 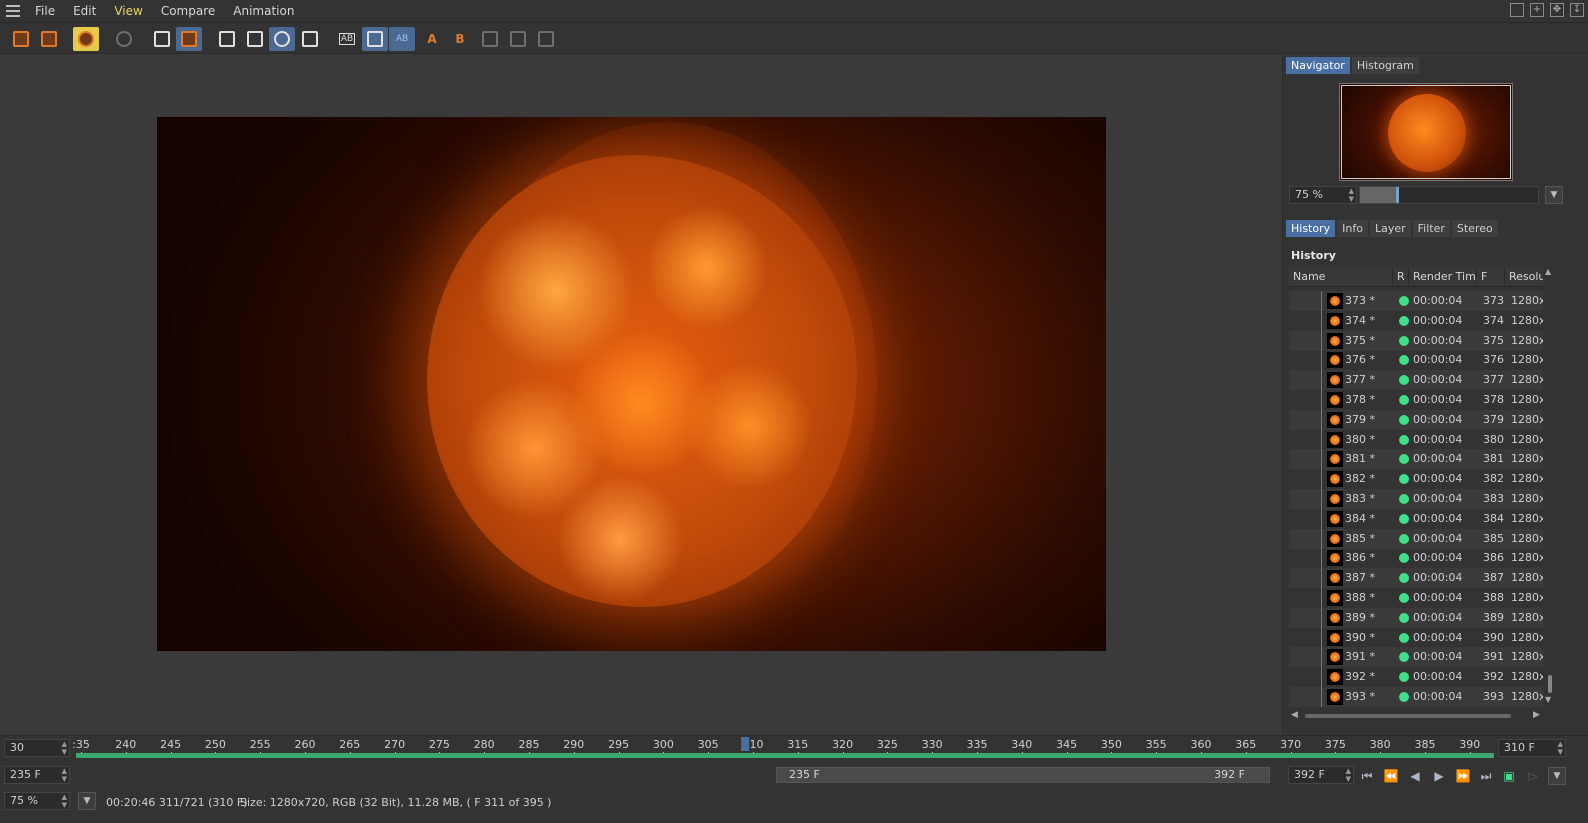 I want to click on history-row: 389 * 00:00:04 389 1280x, so click(x=1416, y=617).